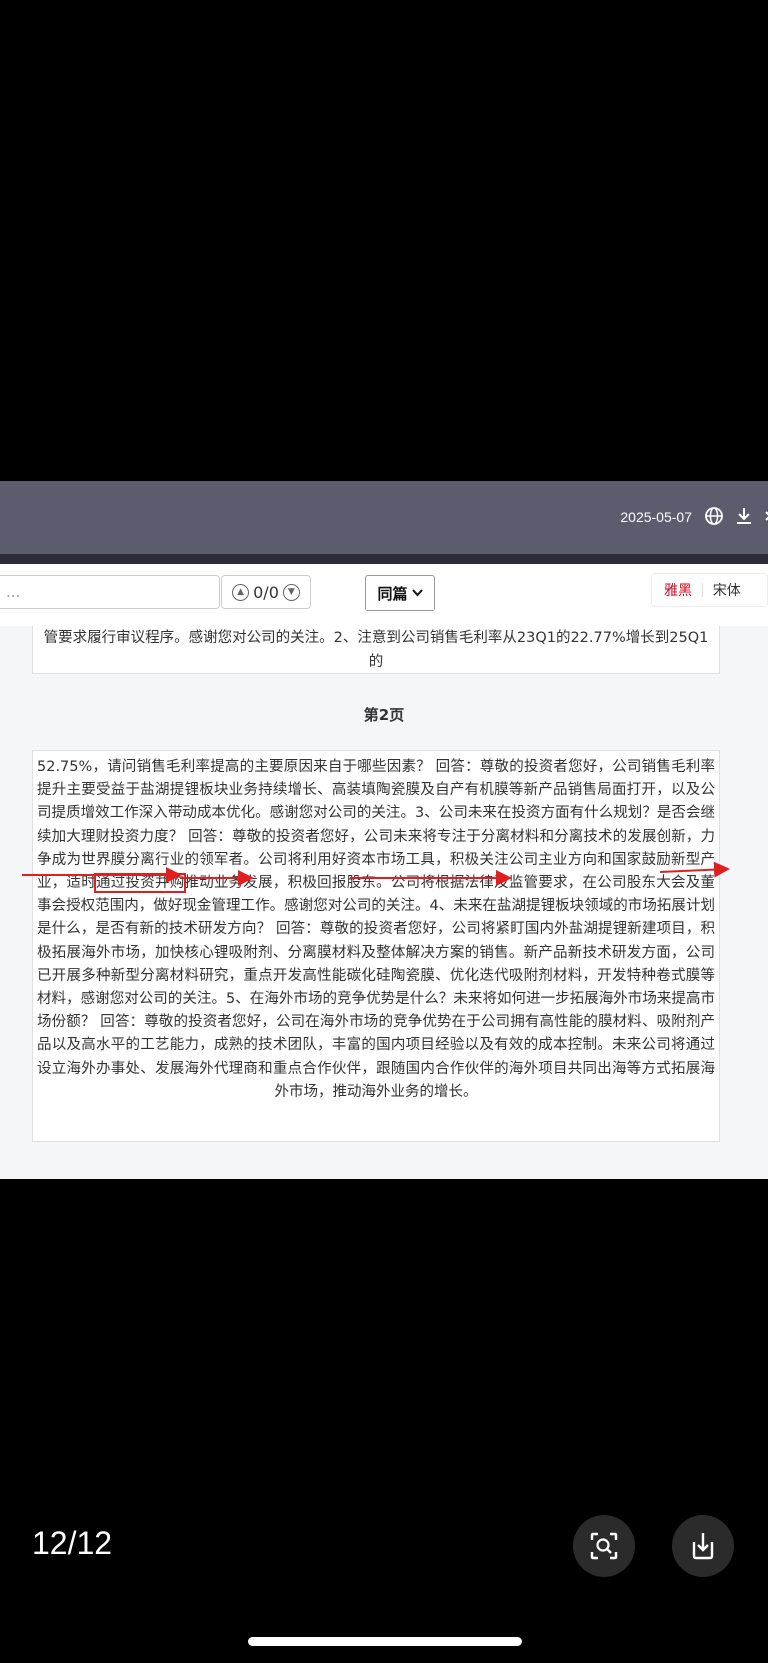 The width and height of the screenshot is (768, 1663). What do you see at coordinates (291, 592) in the screenshot?
I see `next-match-icon: ▼` at bounding box center [291, 592].